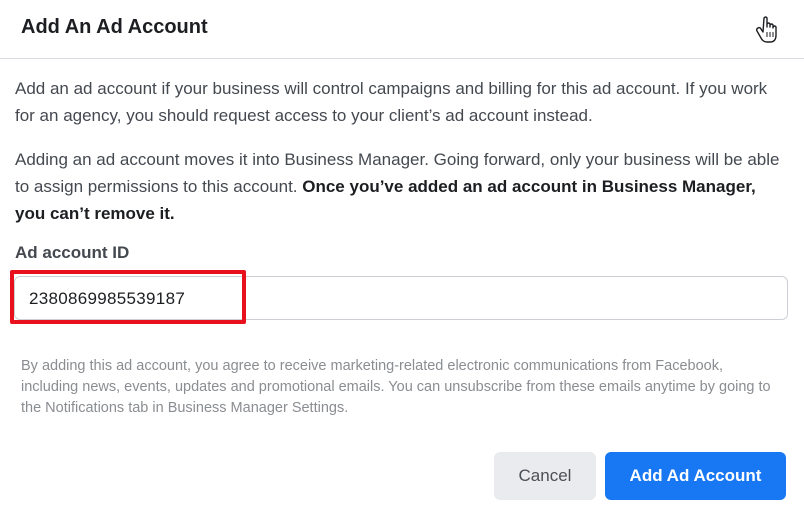  Describe the element at coordinates (402, 29) in the screenshot. I see `dialog-header: Add An Ad Account` at that location.